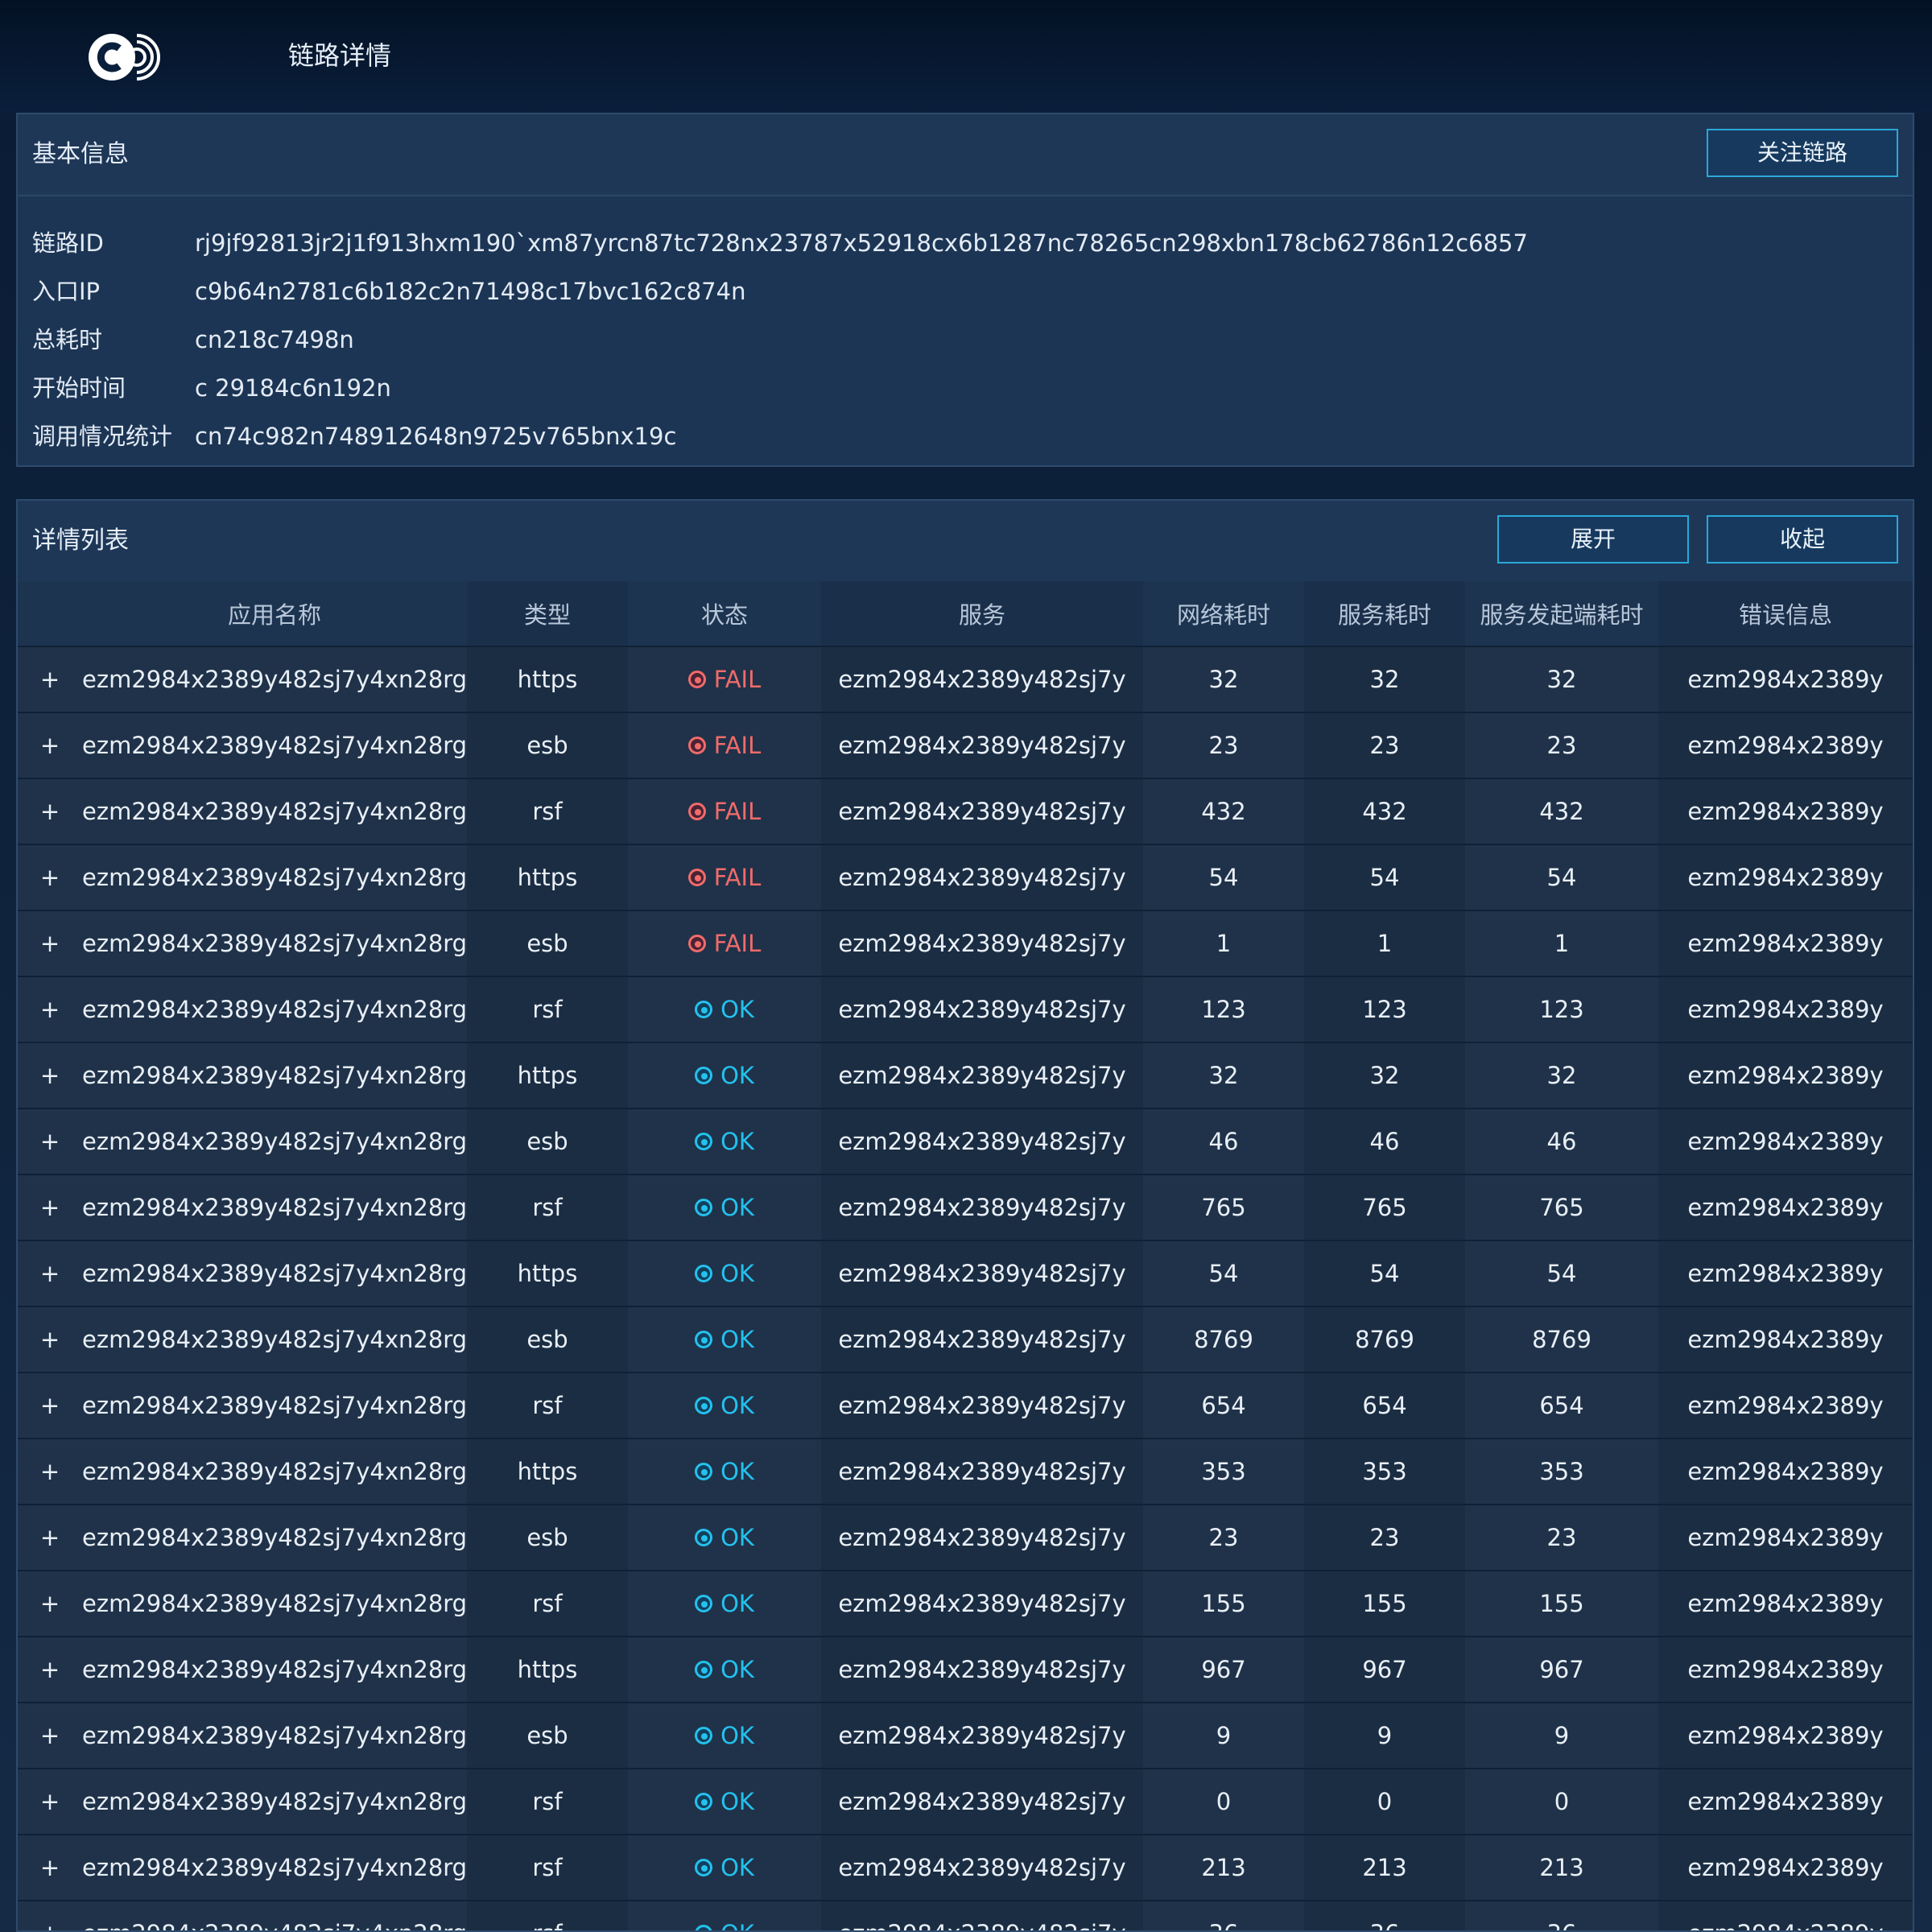 The height and width of the screenshot is (1932, 1932). What do you see at coordinates (547, 1009) in the screenshot?
I see `cell-type: rsf` at bounding box center [547, 1009].